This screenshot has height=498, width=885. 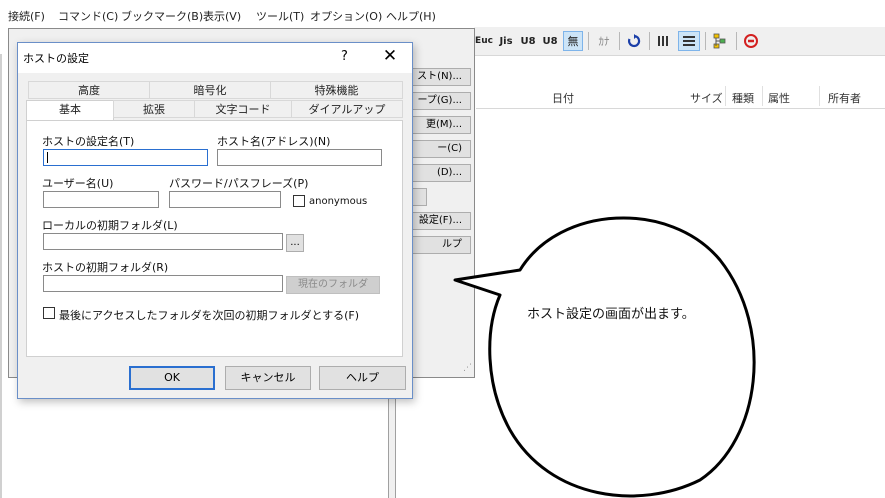 I want to click on sync-tree-icon, so click(x=720, y=41).